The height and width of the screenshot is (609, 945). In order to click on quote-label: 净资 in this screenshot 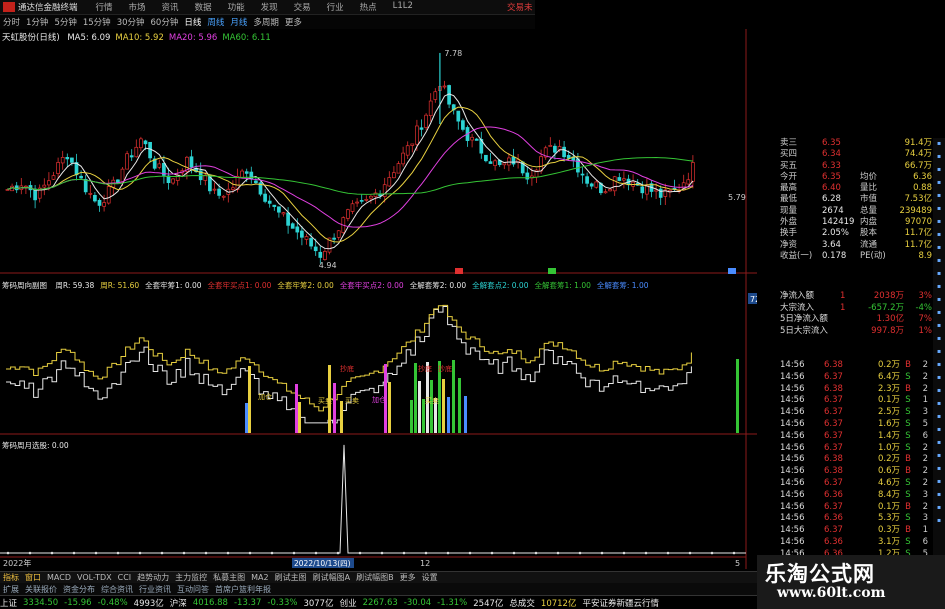, I will do `click(789, 244)`.